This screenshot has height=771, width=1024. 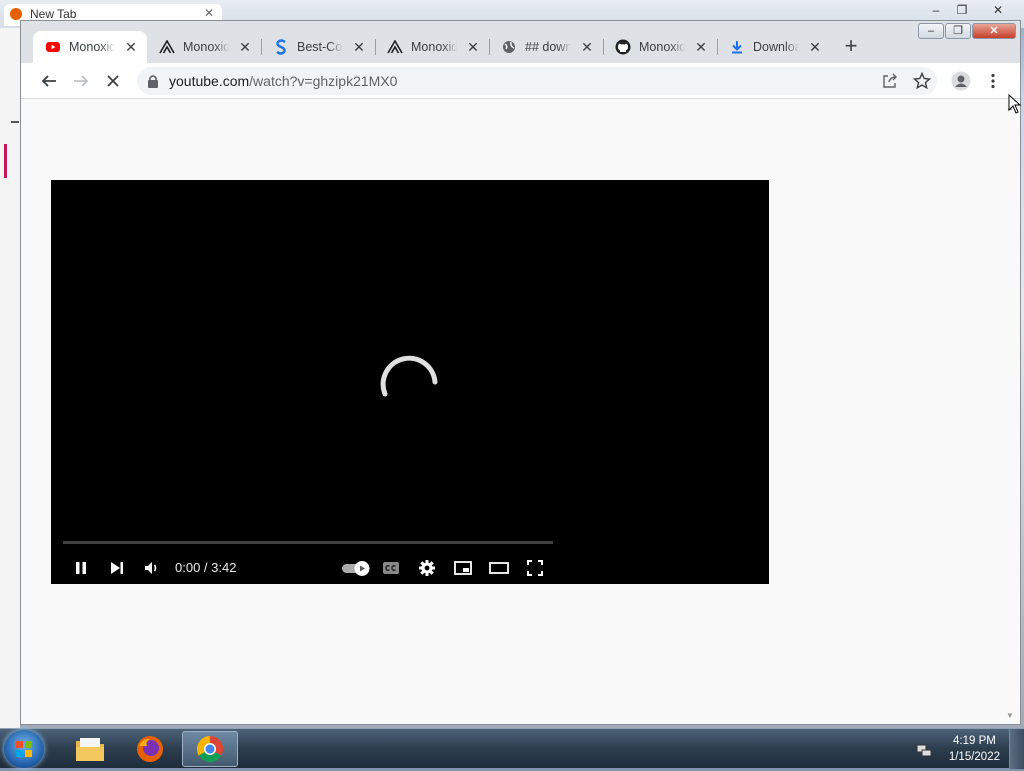 I want to click on taskbar-firefox, so click(x=150, y=749).